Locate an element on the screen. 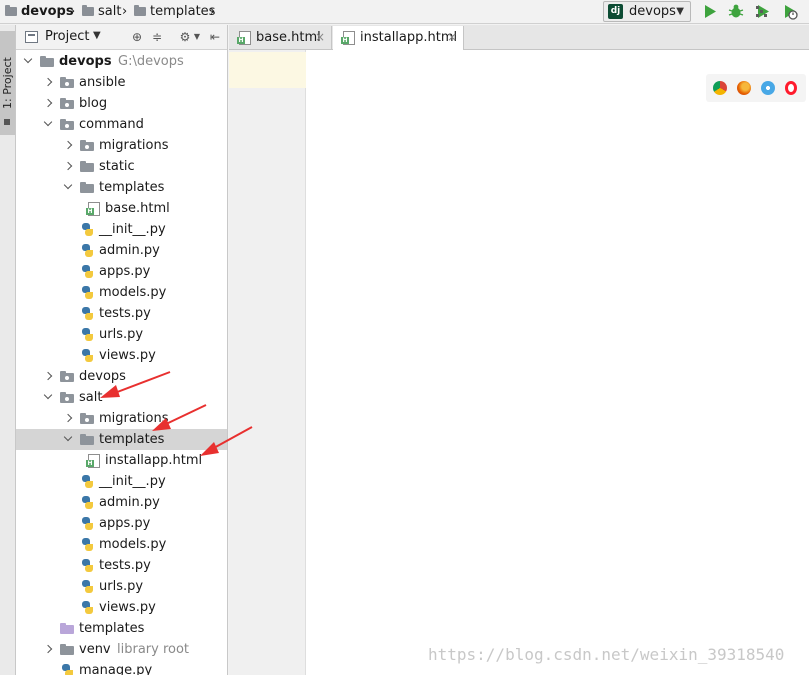  tree-folder-item: devops G:\devops is located at coordinates (121, 61).